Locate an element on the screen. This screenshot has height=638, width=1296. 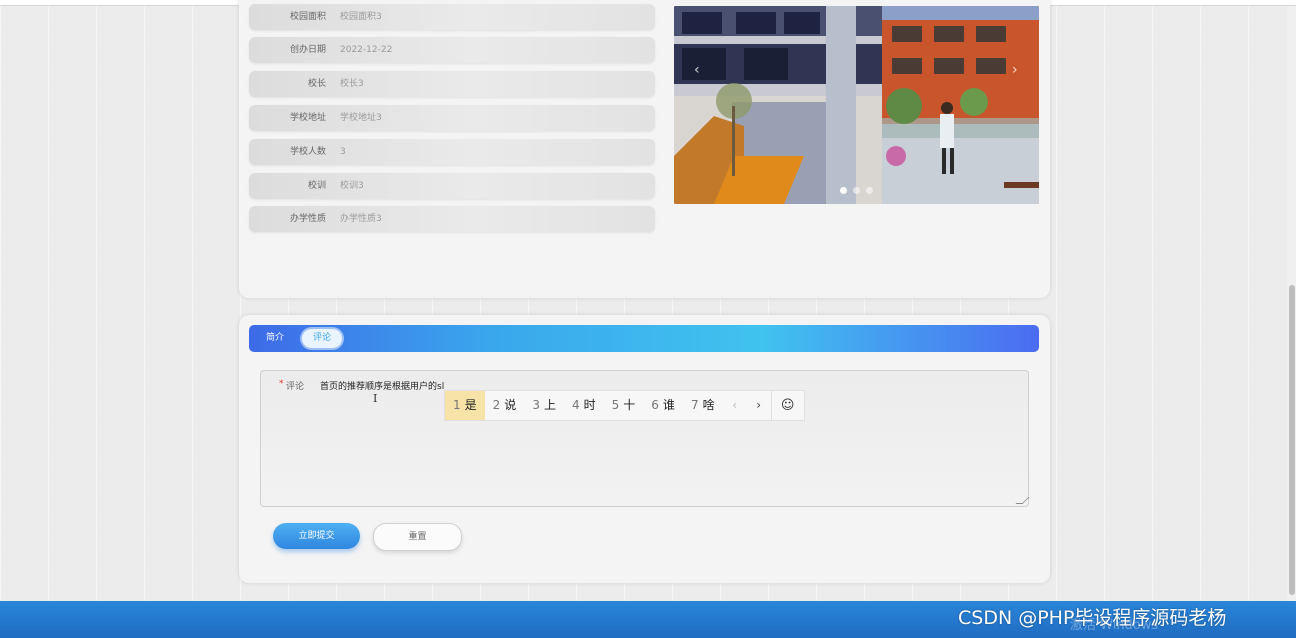
info-row-motto: 校训 校训3 is located at coordinates (452, 186).